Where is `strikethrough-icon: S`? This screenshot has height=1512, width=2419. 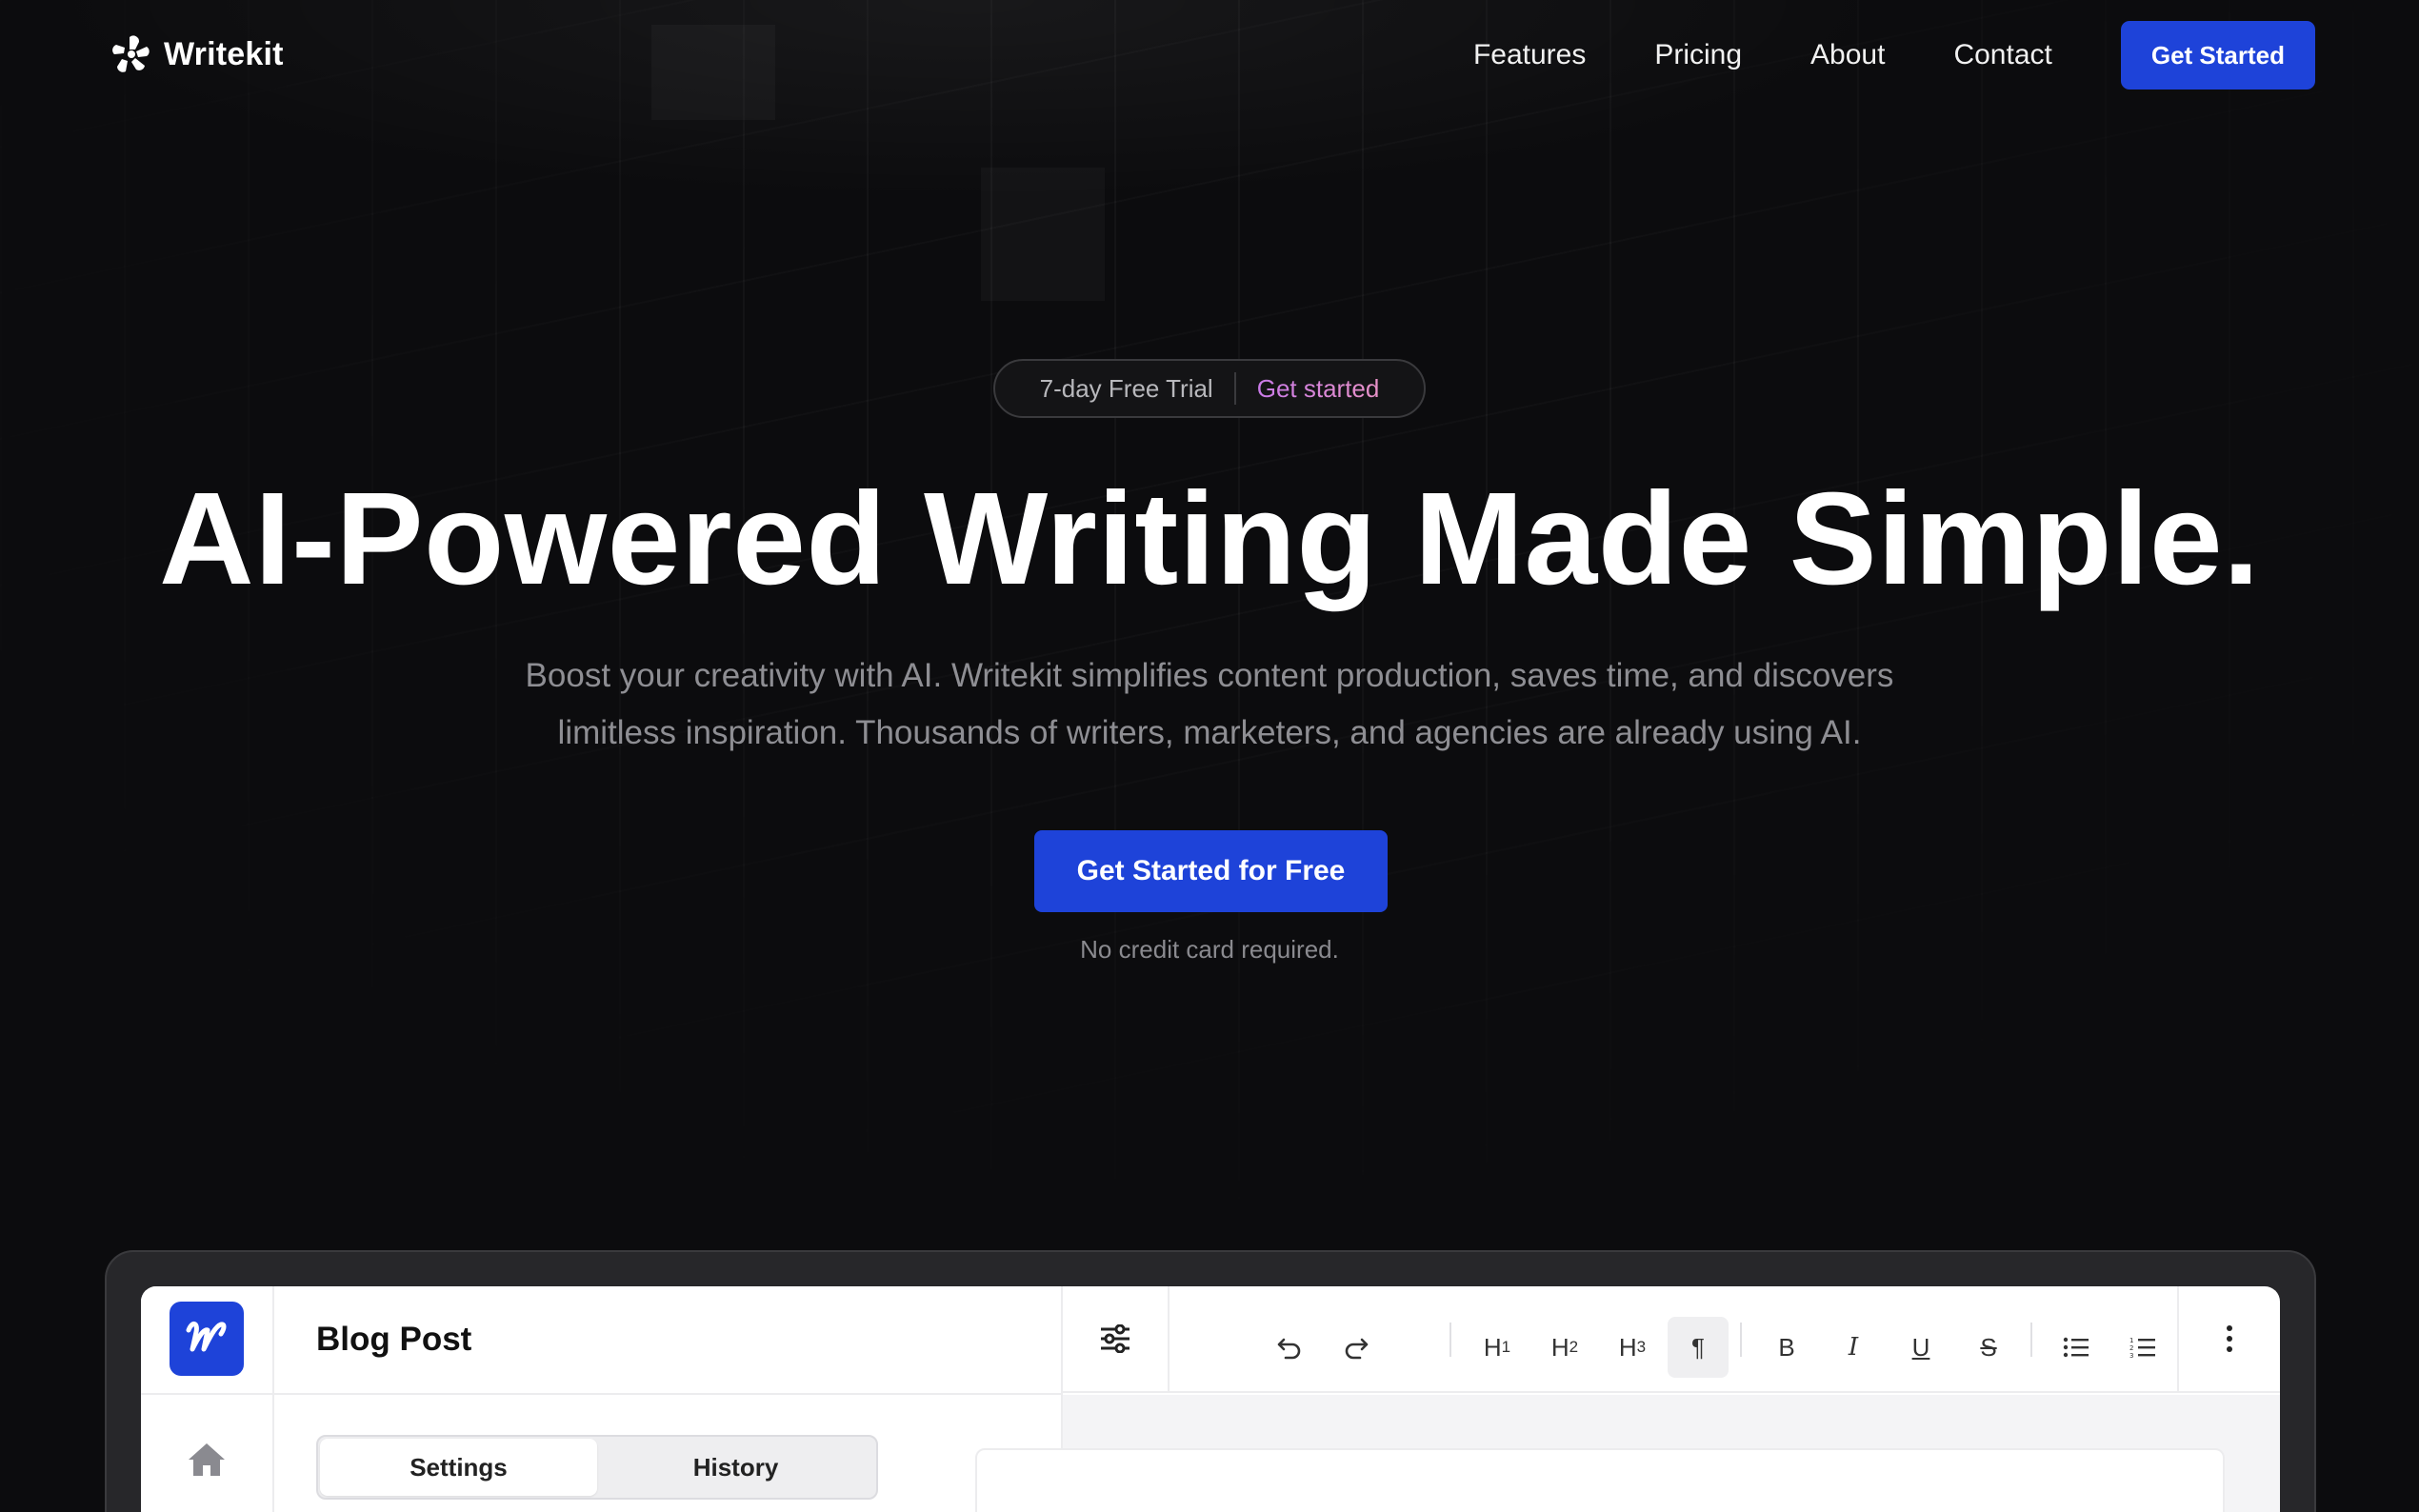
strikethrough-icon: S is located at coordinates (1988, 1347).